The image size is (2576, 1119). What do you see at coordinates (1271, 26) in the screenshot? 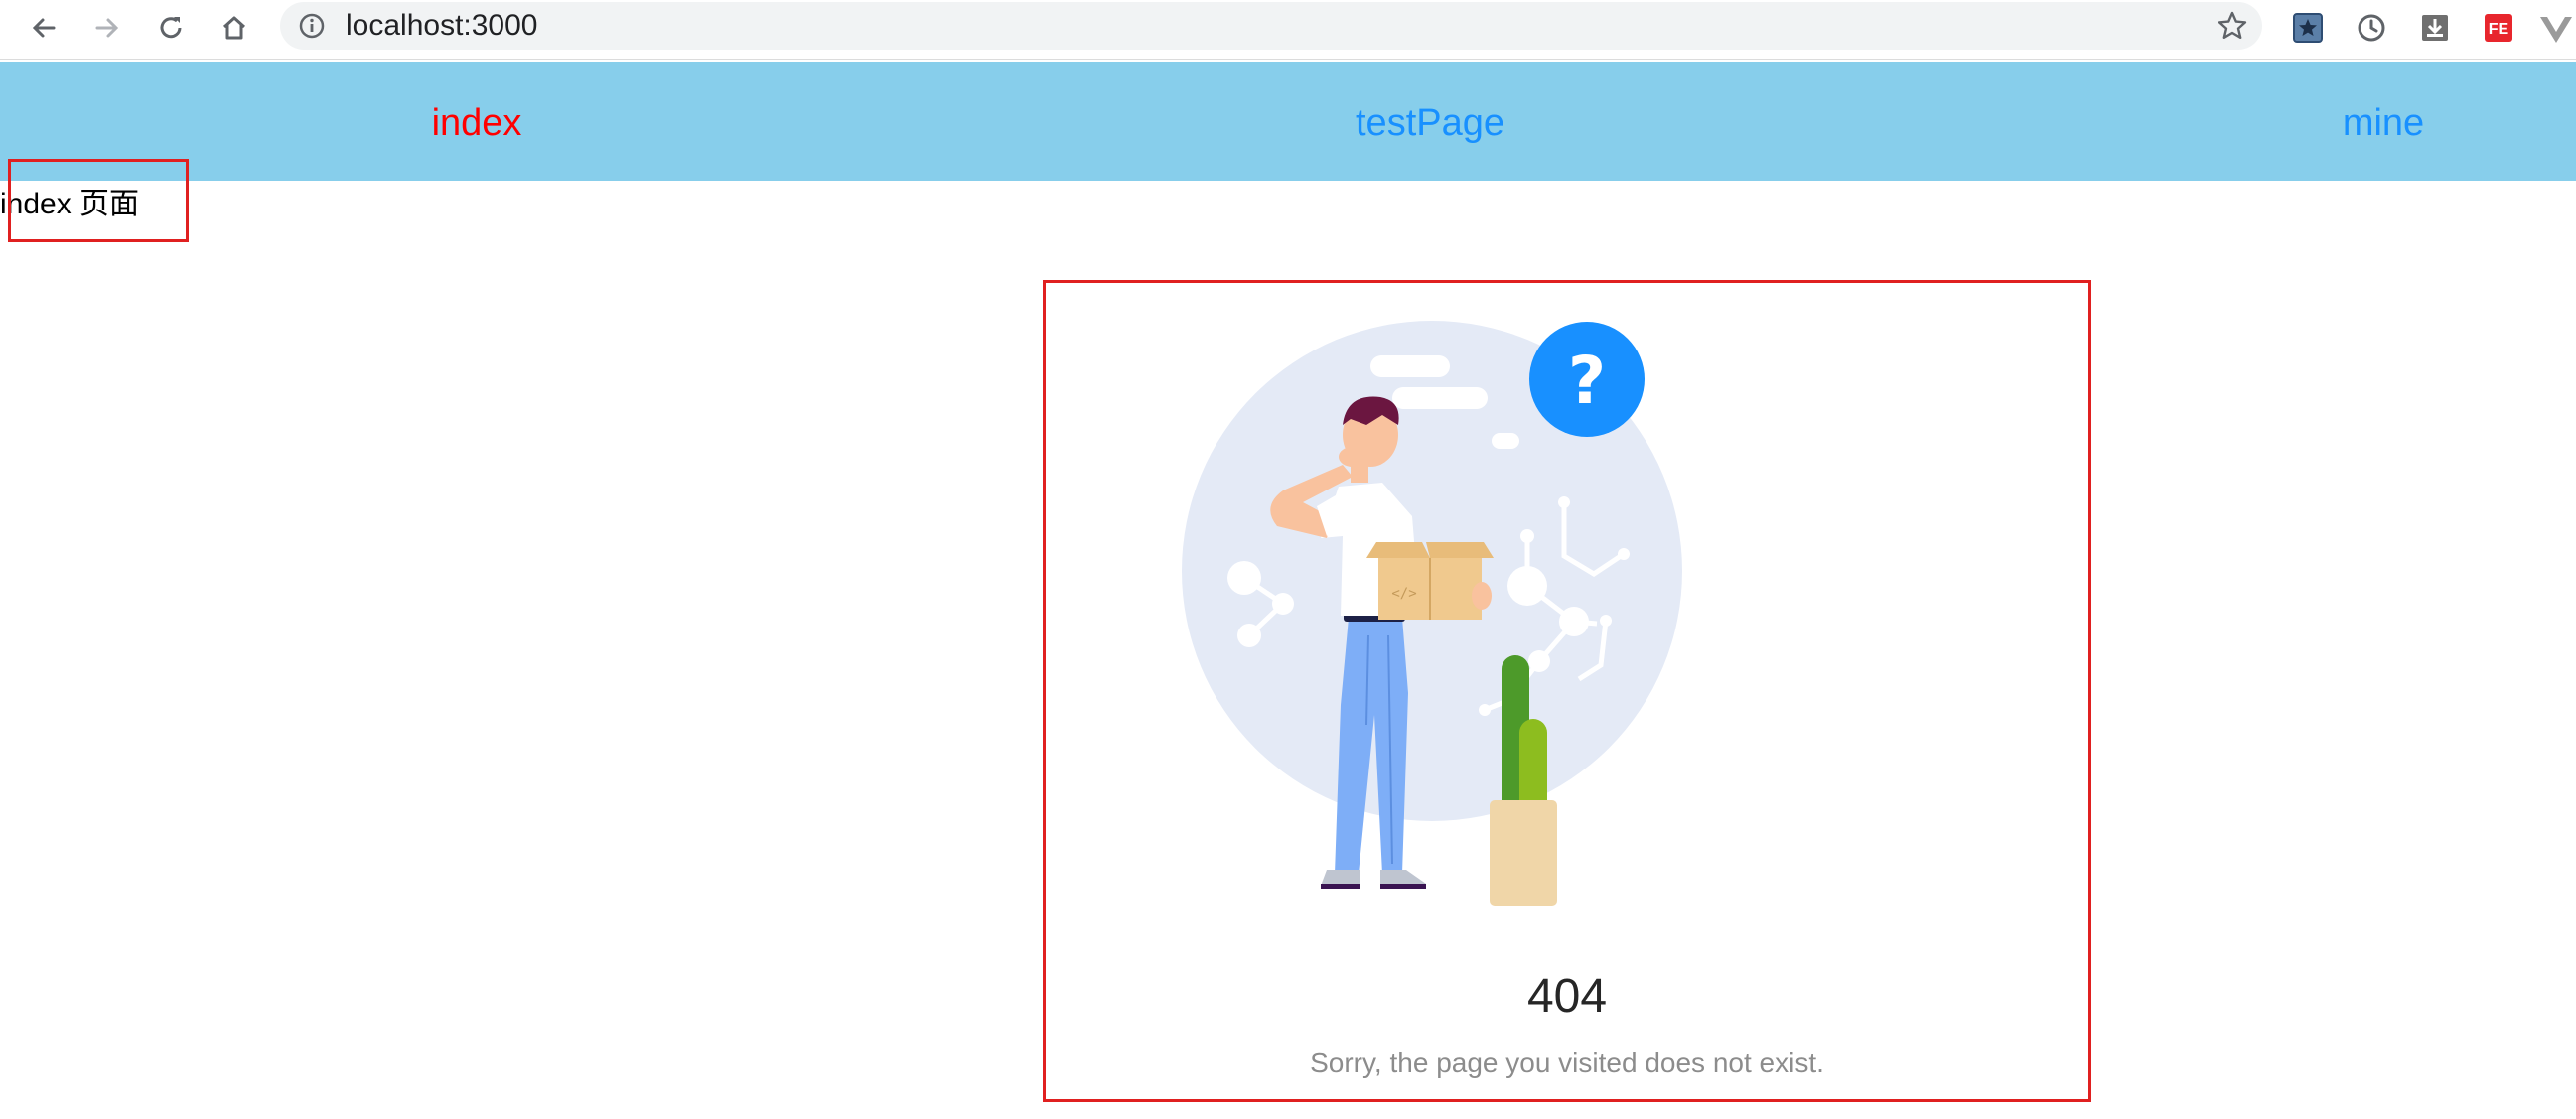
I see `address-bar: localhost:3000` at bounding box center [1271, 26].